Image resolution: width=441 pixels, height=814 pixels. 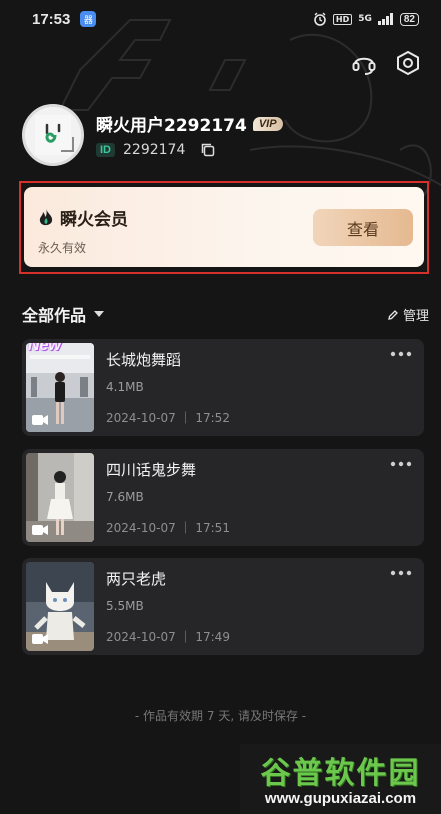 What do you see at coordinates (51, 19) in the screenshot?
I see `status-time: 17:53` at bounding box center [51, 19].